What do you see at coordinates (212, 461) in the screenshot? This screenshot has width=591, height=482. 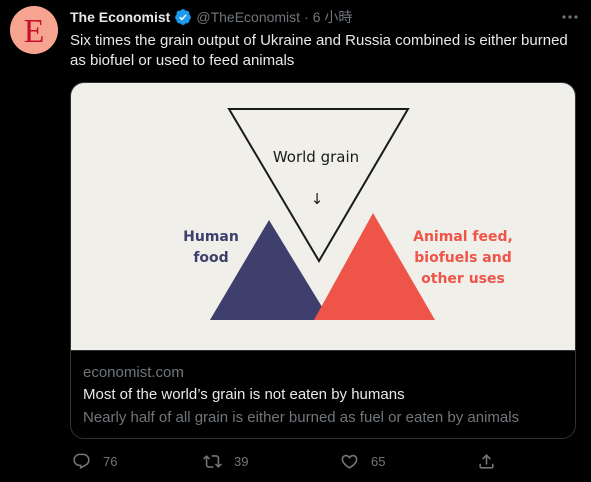 I see `retweet-icon` at bounding box center [212, 461].